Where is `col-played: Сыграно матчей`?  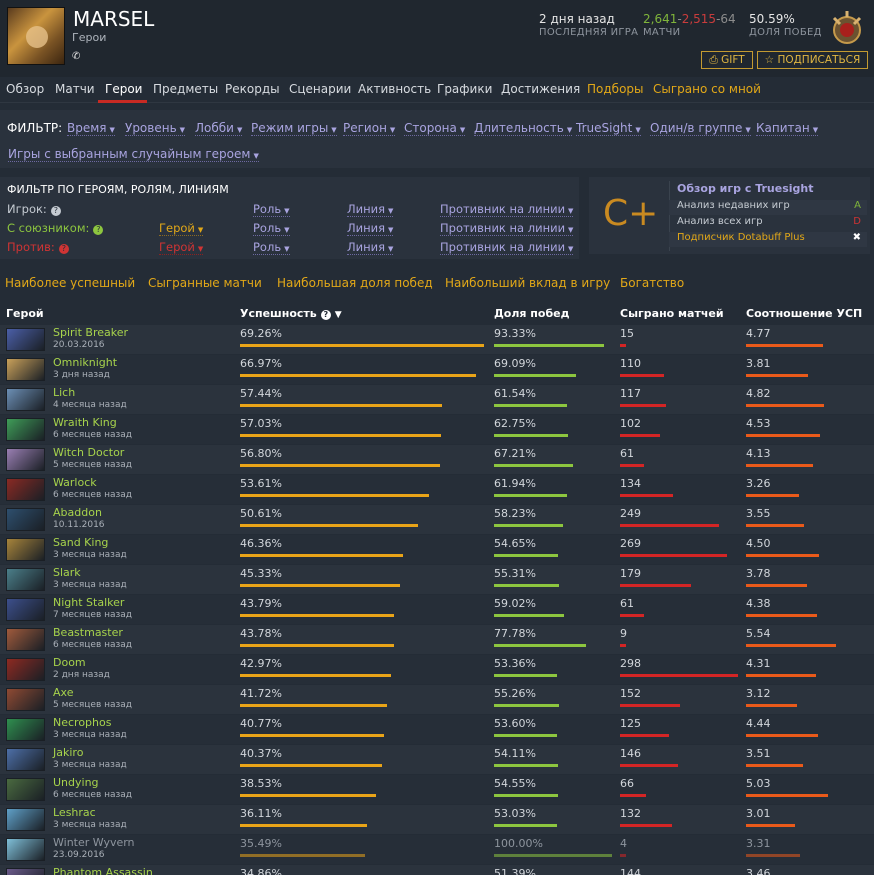
col-played: Сыграно матчей is located at coordinates (672, 313).